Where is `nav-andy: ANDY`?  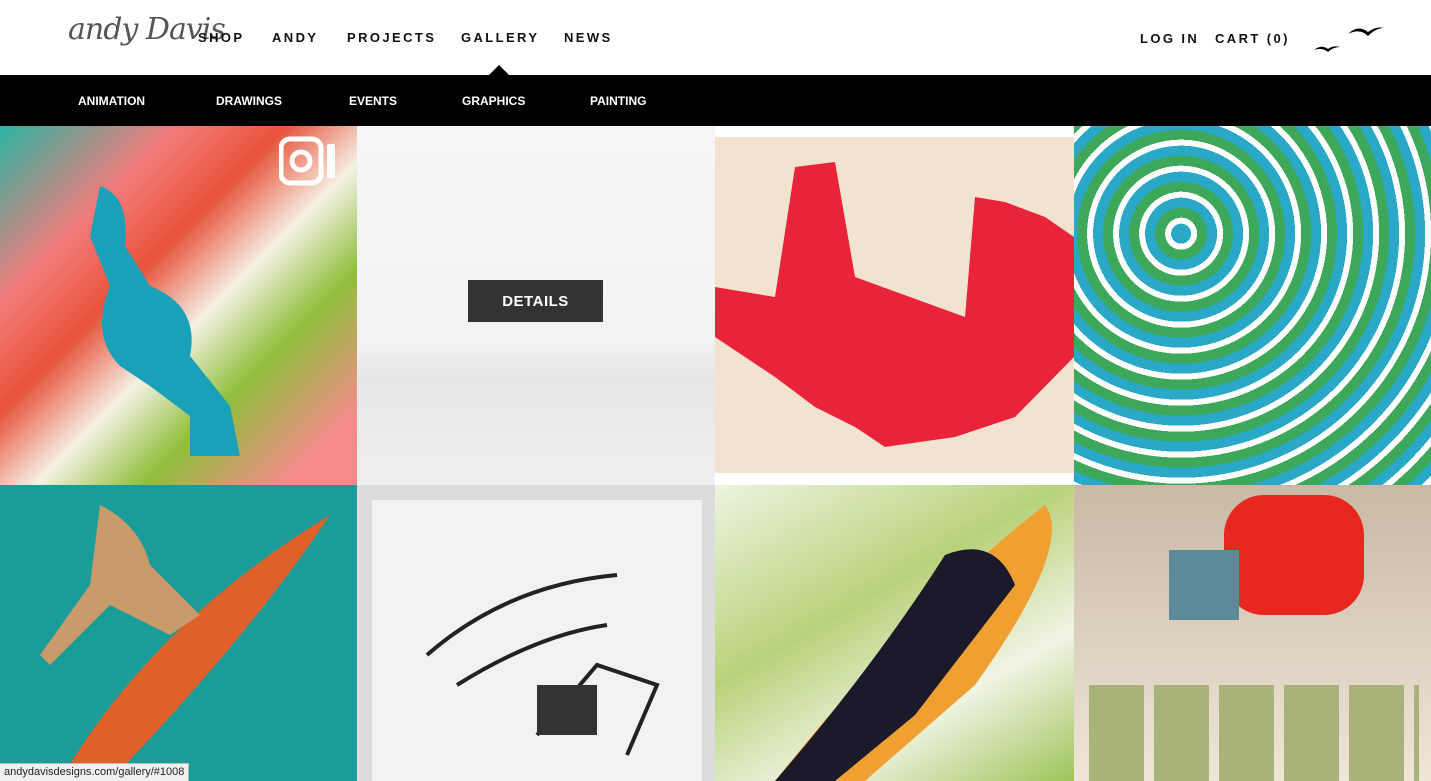
nav-andy: ANDY is located at coordinates (295, 37).